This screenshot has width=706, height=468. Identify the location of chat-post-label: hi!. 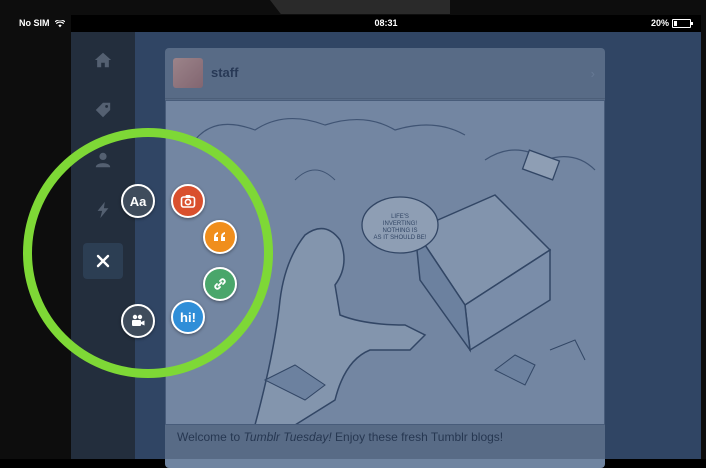
(188, 317).